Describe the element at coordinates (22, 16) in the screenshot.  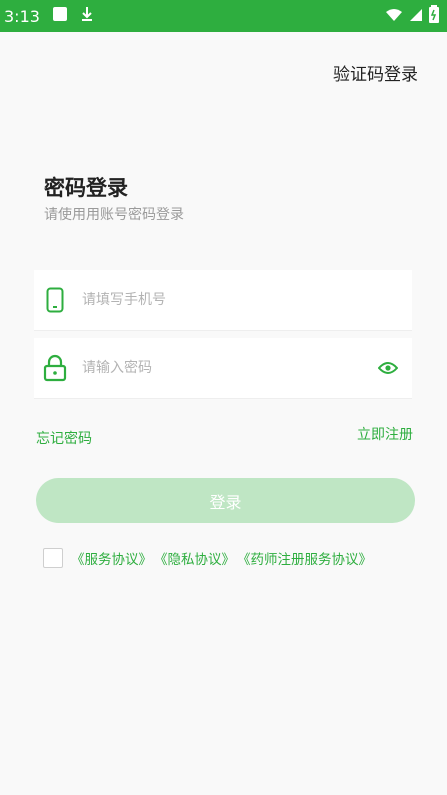
I see `status-time: 3:13` at that location.